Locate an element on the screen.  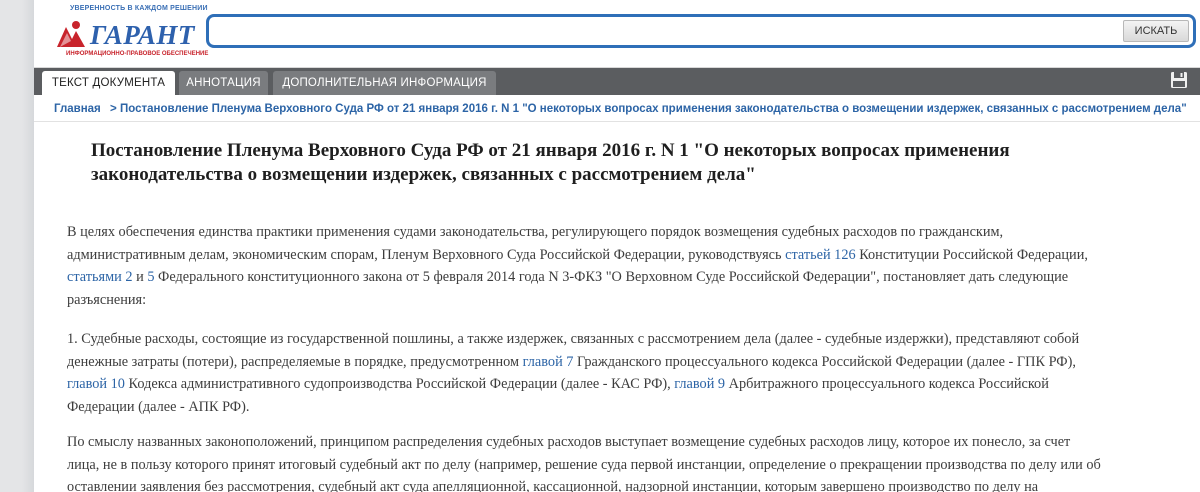
text-line: разъяснения: is located at coordinates (107, 300).